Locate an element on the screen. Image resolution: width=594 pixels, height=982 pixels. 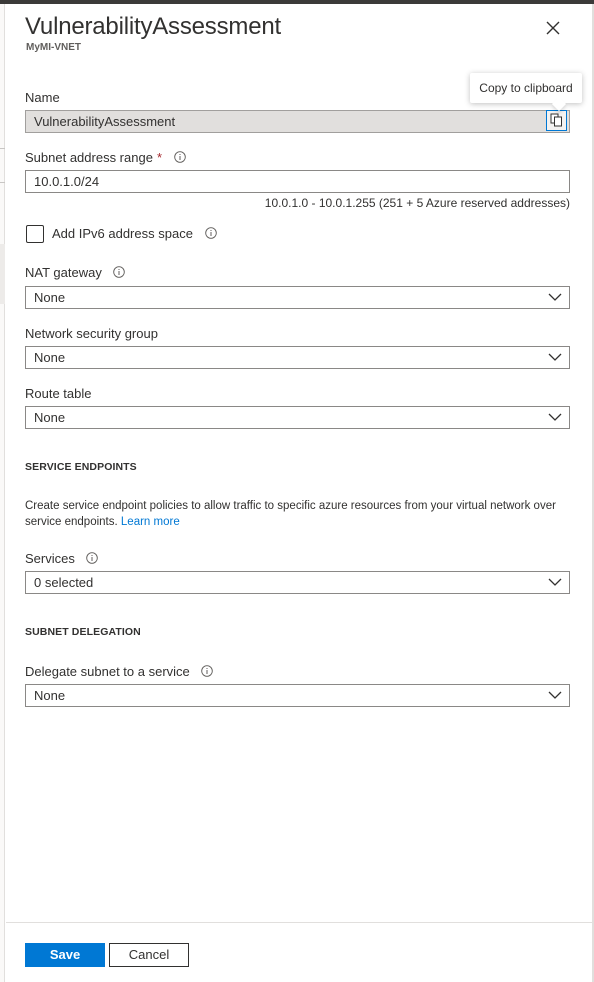
route-table-value: None is located at coordinates (50, 417).